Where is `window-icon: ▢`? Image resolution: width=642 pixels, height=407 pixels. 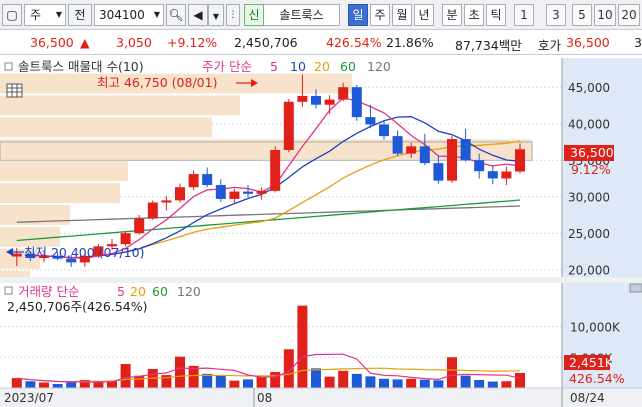 window-icon: ▢ is located at coordinates (12, 15).